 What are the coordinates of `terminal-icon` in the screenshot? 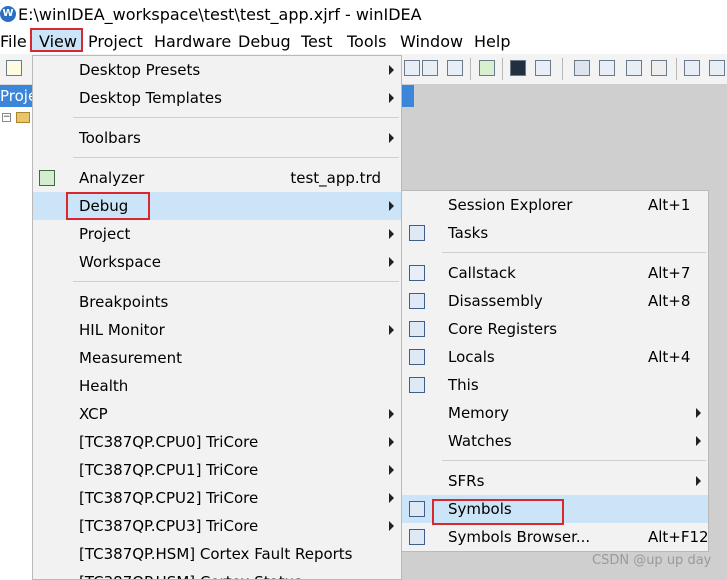 It's located at (518, 68).